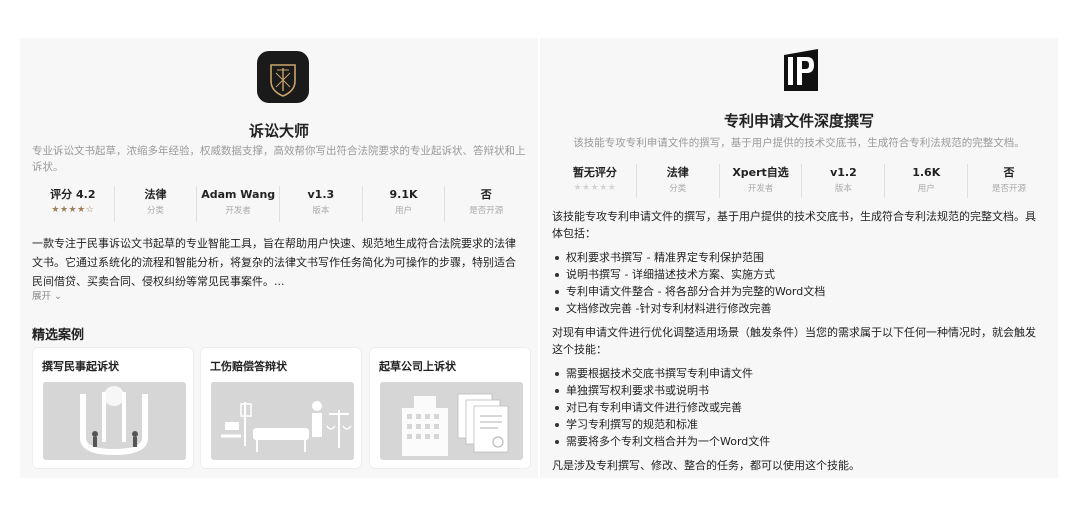 Image resolution: width=1080 pixels, height=516 pixels. What do you see at coordinates (798, 121) in the screenshot?
I see `skill-title: 专利申请文件深度撰写` at bounding box center [798, 121].